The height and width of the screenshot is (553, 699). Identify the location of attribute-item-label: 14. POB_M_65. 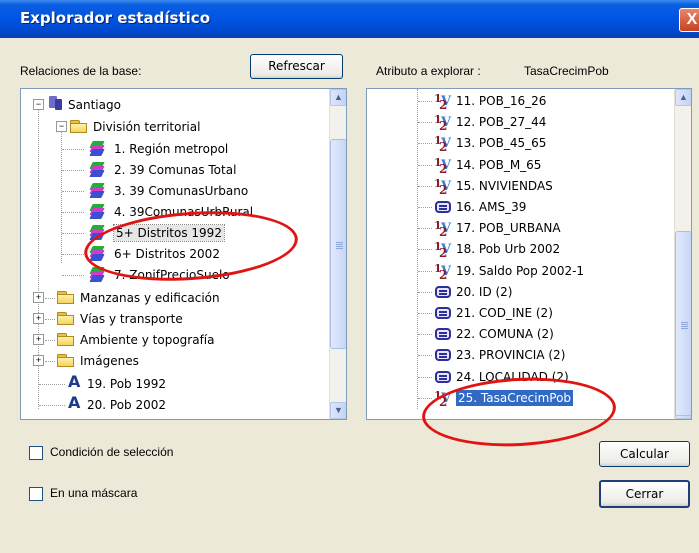
(499, 164).